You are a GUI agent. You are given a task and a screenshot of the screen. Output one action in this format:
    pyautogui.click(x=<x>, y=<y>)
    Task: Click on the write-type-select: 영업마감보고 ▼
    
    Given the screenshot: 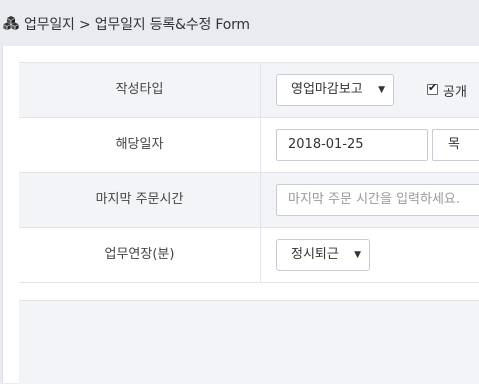 What is the action you would take?
    pyautogui.click(x=335, y=90)
    